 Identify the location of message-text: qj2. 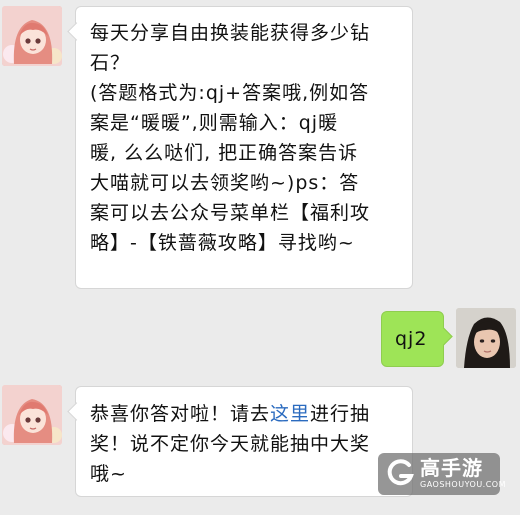
(411, 339).